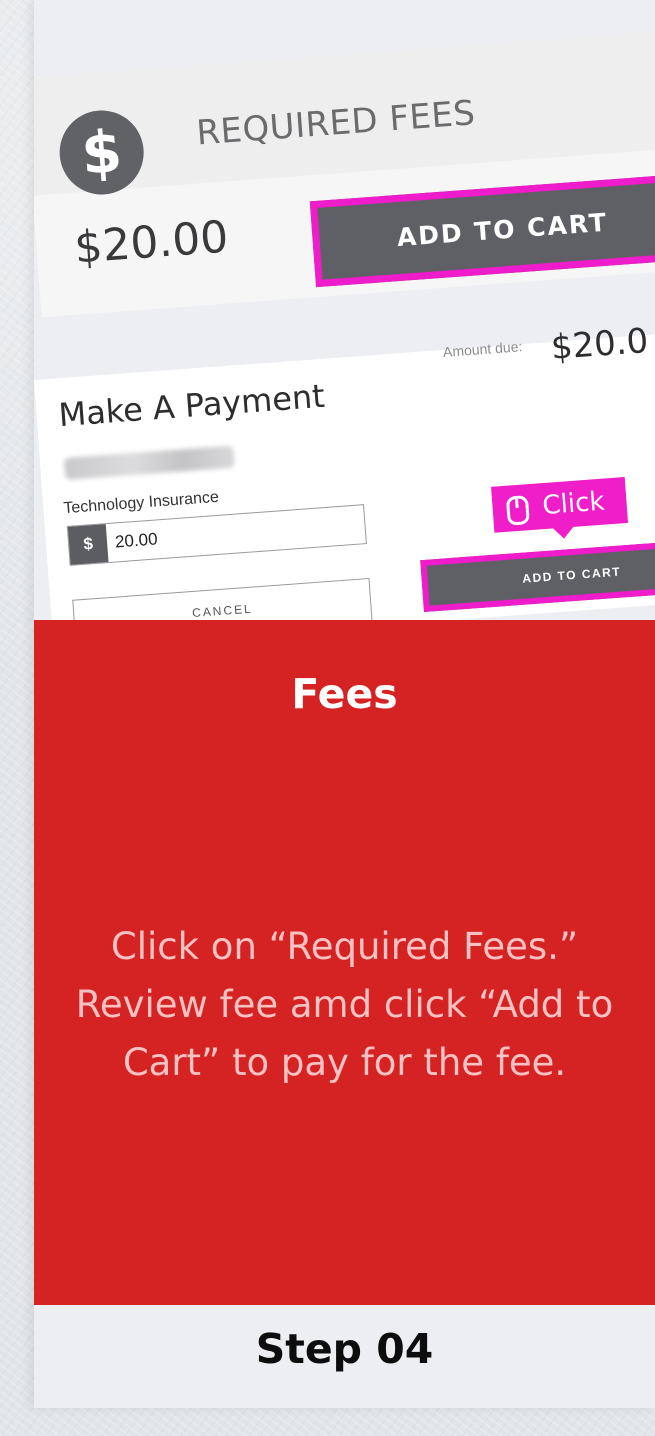 This screenshot has width=655, height=1436. I want to click on click-hint-text: Click, so click(573, 504).